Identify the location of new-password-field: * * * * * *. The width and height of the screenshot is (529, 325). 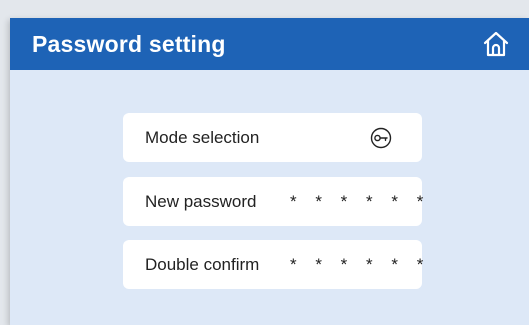
(360, 201).